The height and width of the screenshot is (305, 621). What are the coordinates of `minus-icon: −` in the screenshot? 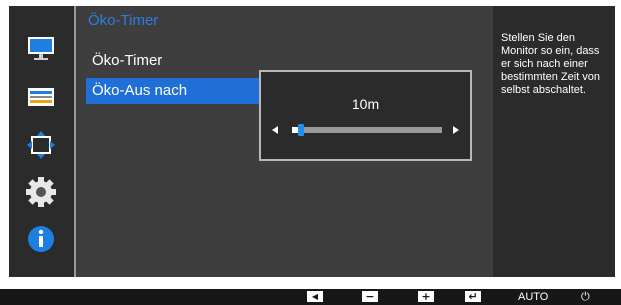 It's located at (370, 296).